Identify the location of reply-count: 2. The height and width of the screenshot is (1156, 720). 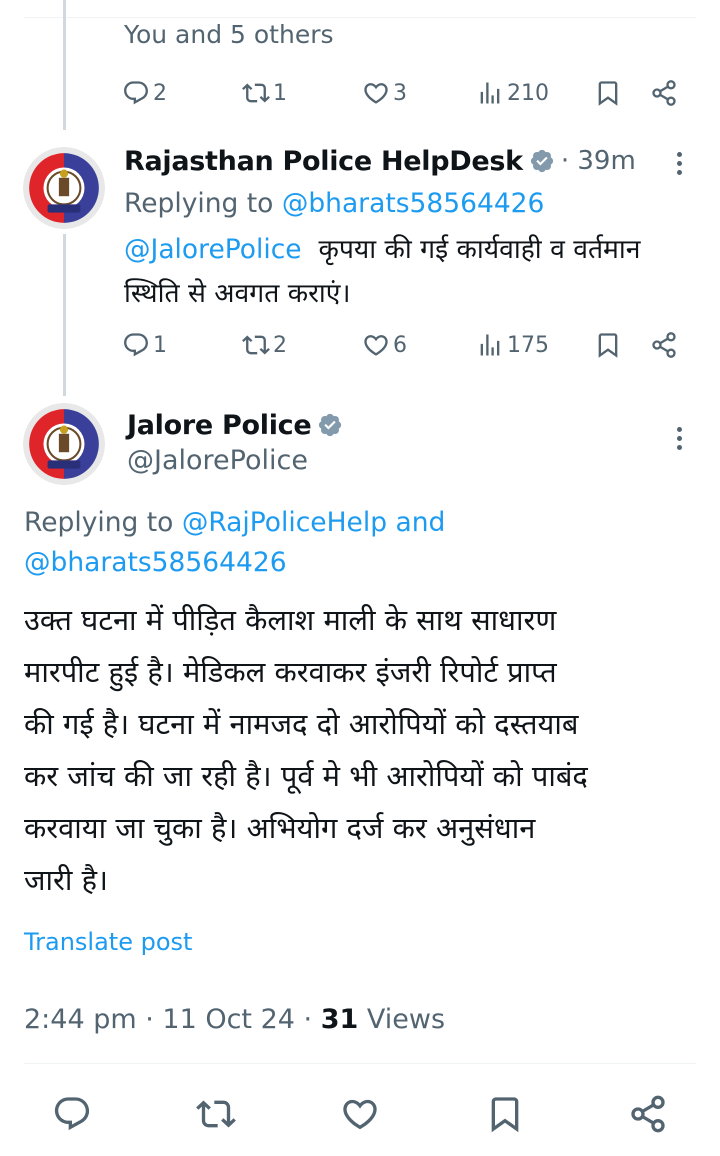
(160, 93).